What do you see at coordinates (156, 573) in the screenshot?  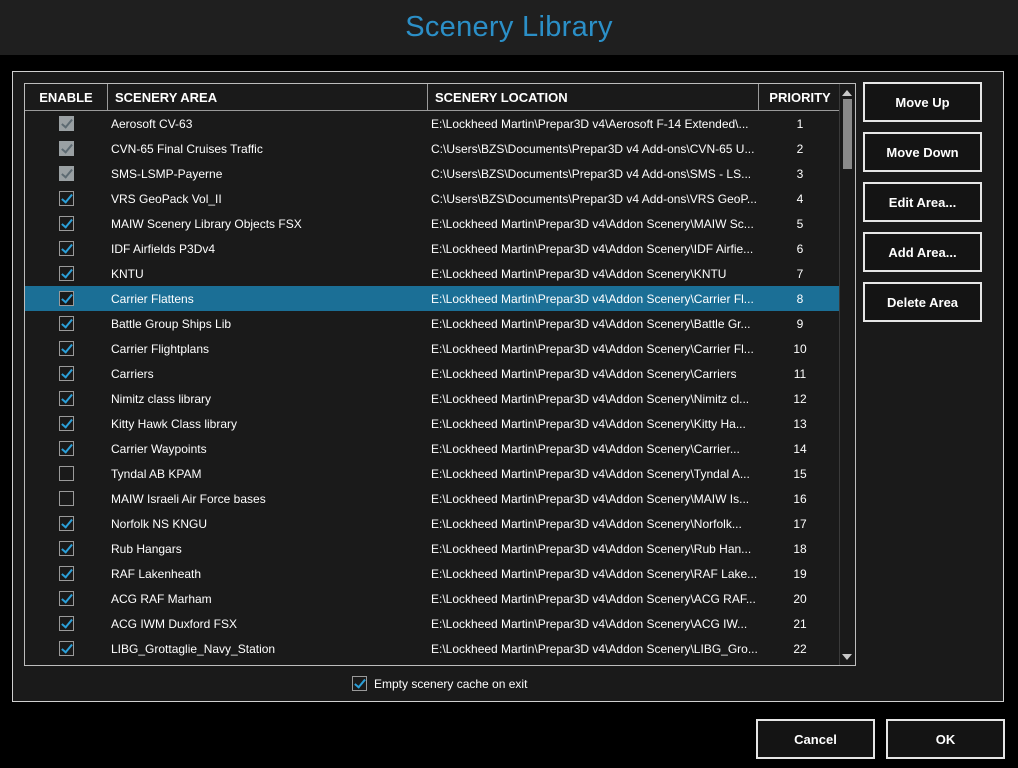 I see `scenery-area-cell: RAF Lakenheath` at bounding box center [156, 573].